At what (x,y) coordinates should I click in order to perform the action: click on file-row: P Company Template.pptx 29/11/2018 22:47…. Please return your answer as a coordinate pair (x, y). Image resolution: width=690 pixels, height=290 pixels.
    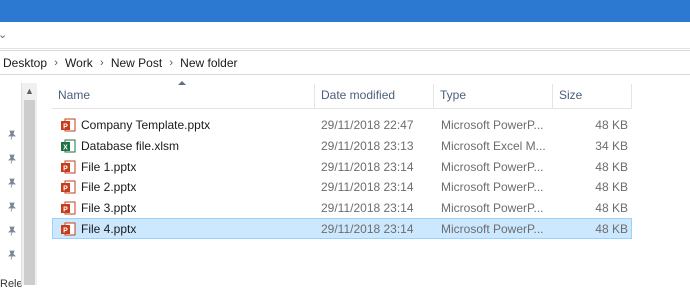
    Looking at the image, I should click on (342, 124).